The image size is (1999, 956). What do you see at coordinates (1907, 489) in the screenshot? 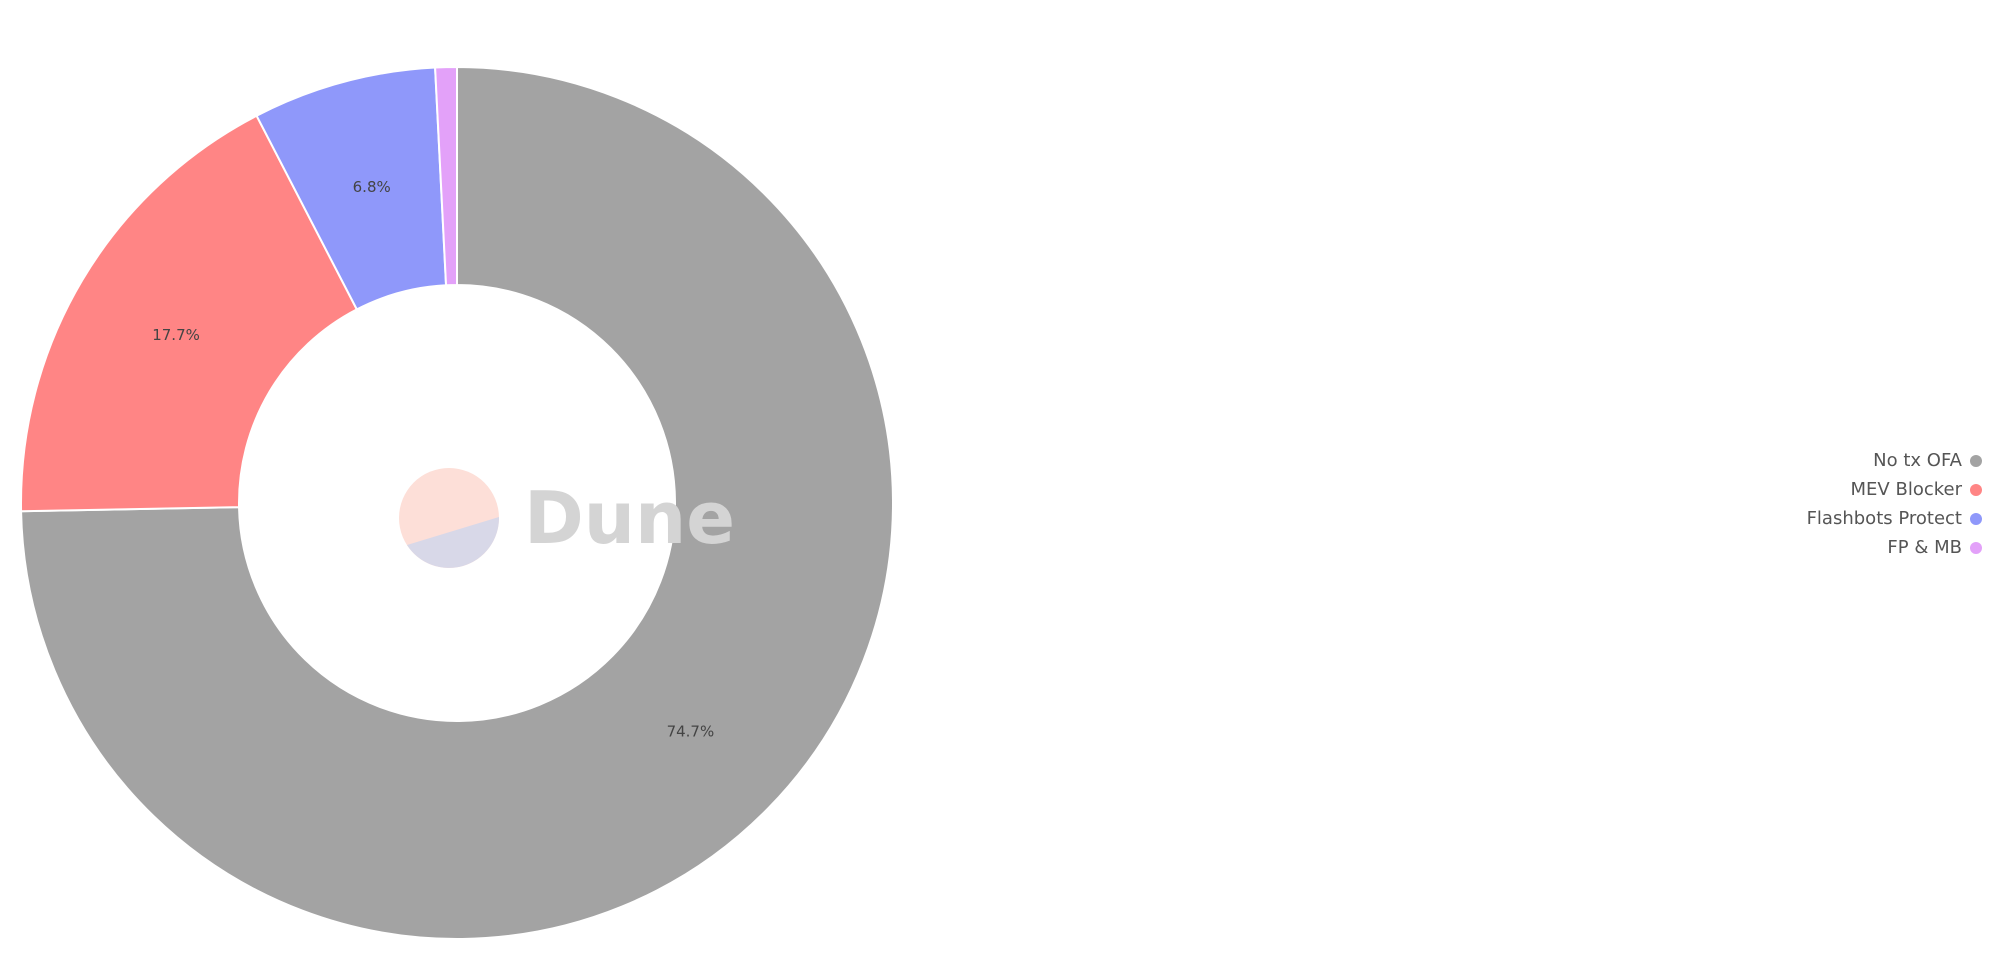
I see `legend-label-mev-blocker: MEV Blocker` at bounding box center [1907, 489].